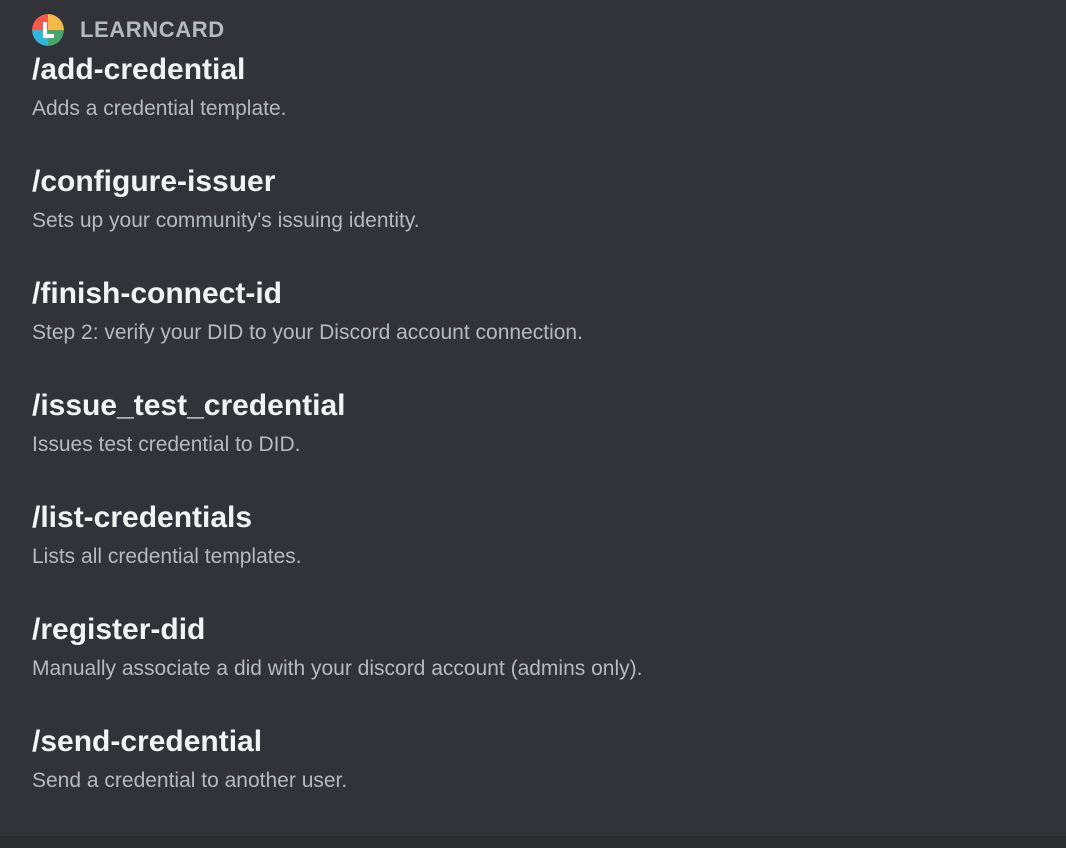 Image resolution: width=1066 pixels, height=848 pixels. I want to click on bottom-divider, so click(533, 842).